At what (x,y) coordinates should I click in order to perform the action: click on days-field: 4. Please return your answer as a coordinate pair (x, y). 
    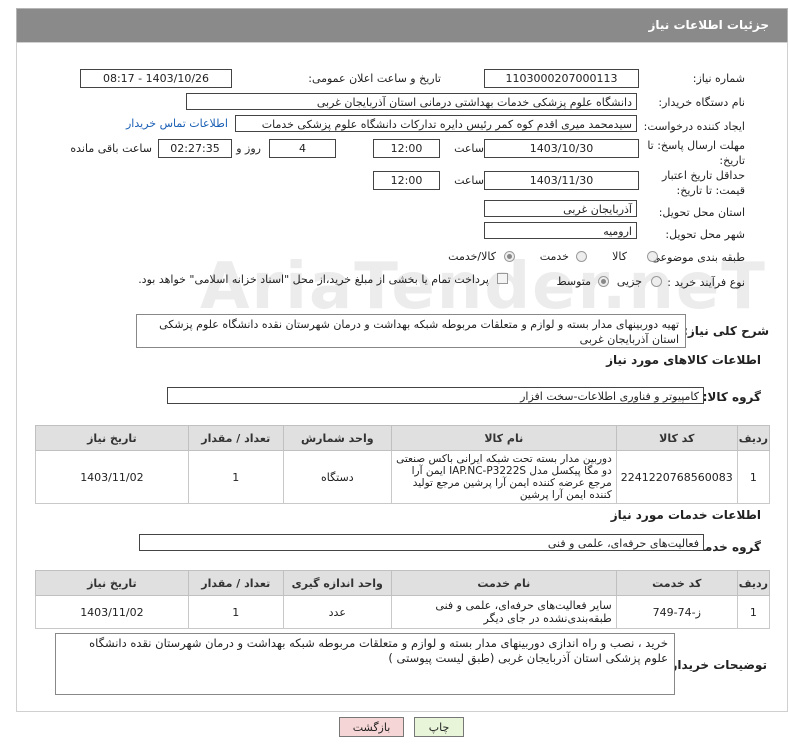
    Looking at the image, I should click on (302, 148).